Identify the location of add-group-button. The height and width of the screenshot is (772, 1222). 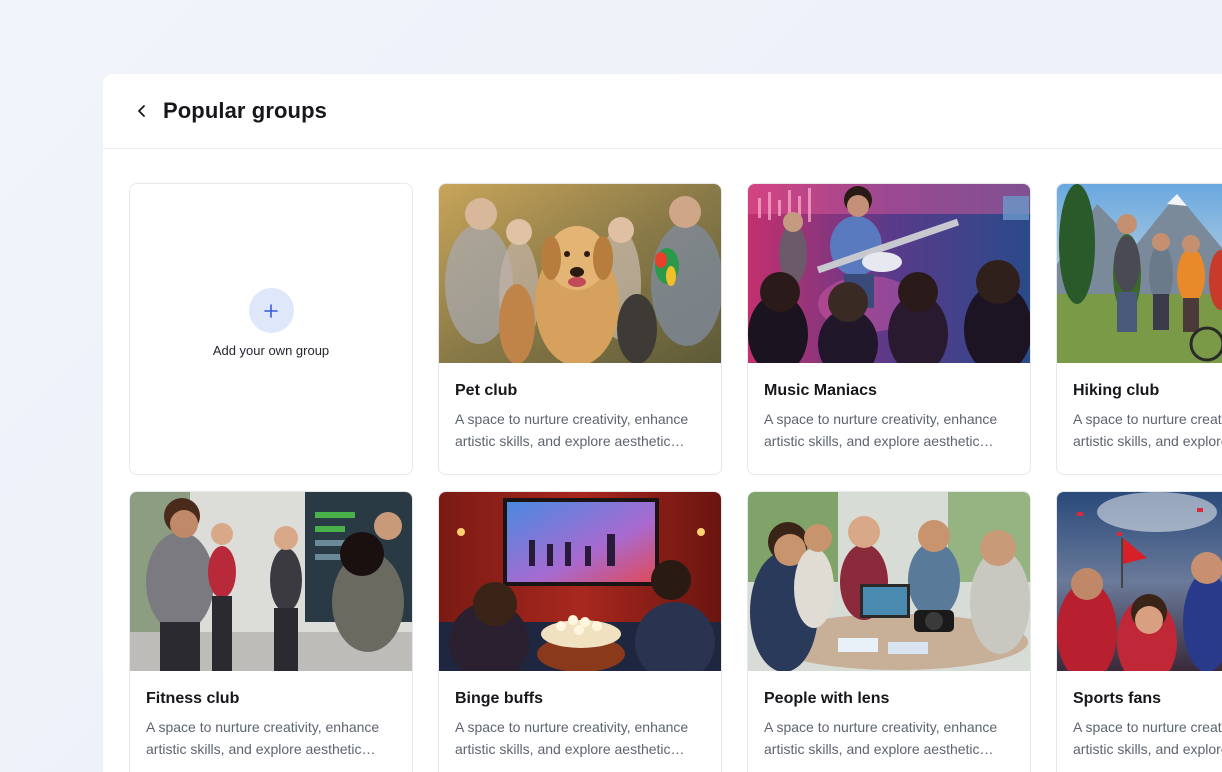
(271, 310).